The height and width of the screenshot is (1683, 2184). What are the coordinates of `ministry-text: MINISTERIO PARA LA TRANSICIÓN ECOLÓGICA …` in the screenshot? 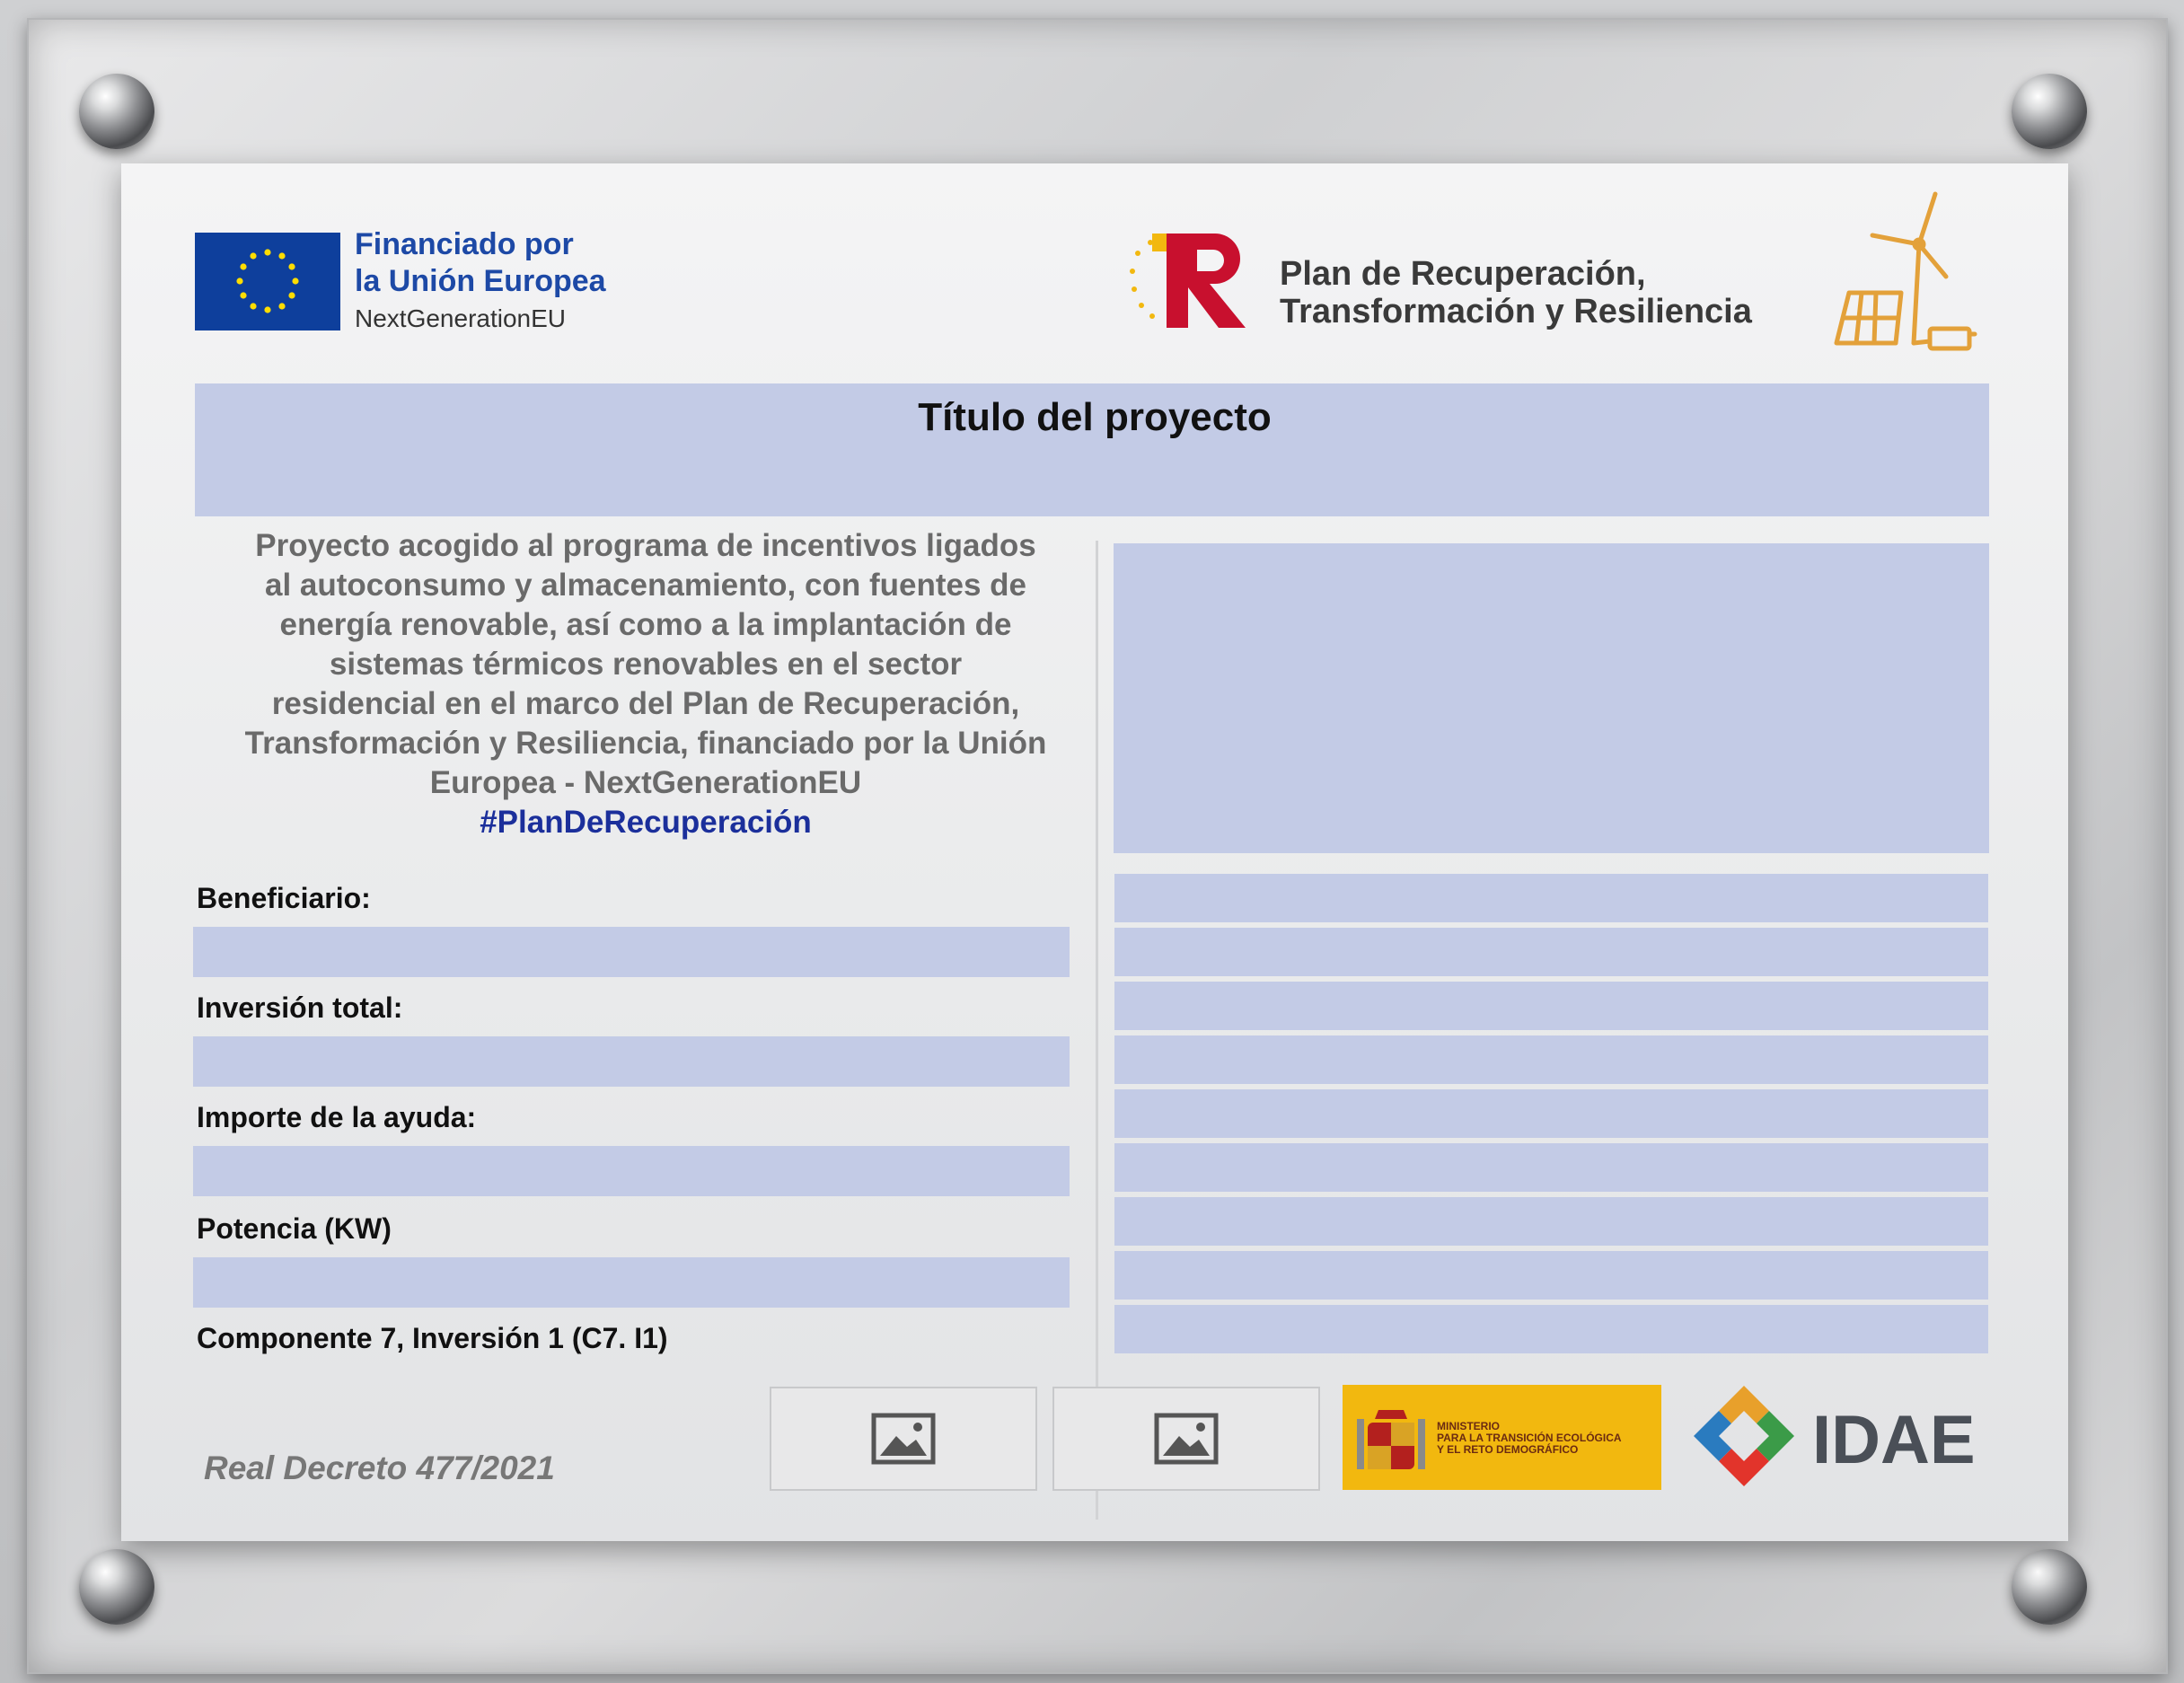 It's located at (1529, 1438).